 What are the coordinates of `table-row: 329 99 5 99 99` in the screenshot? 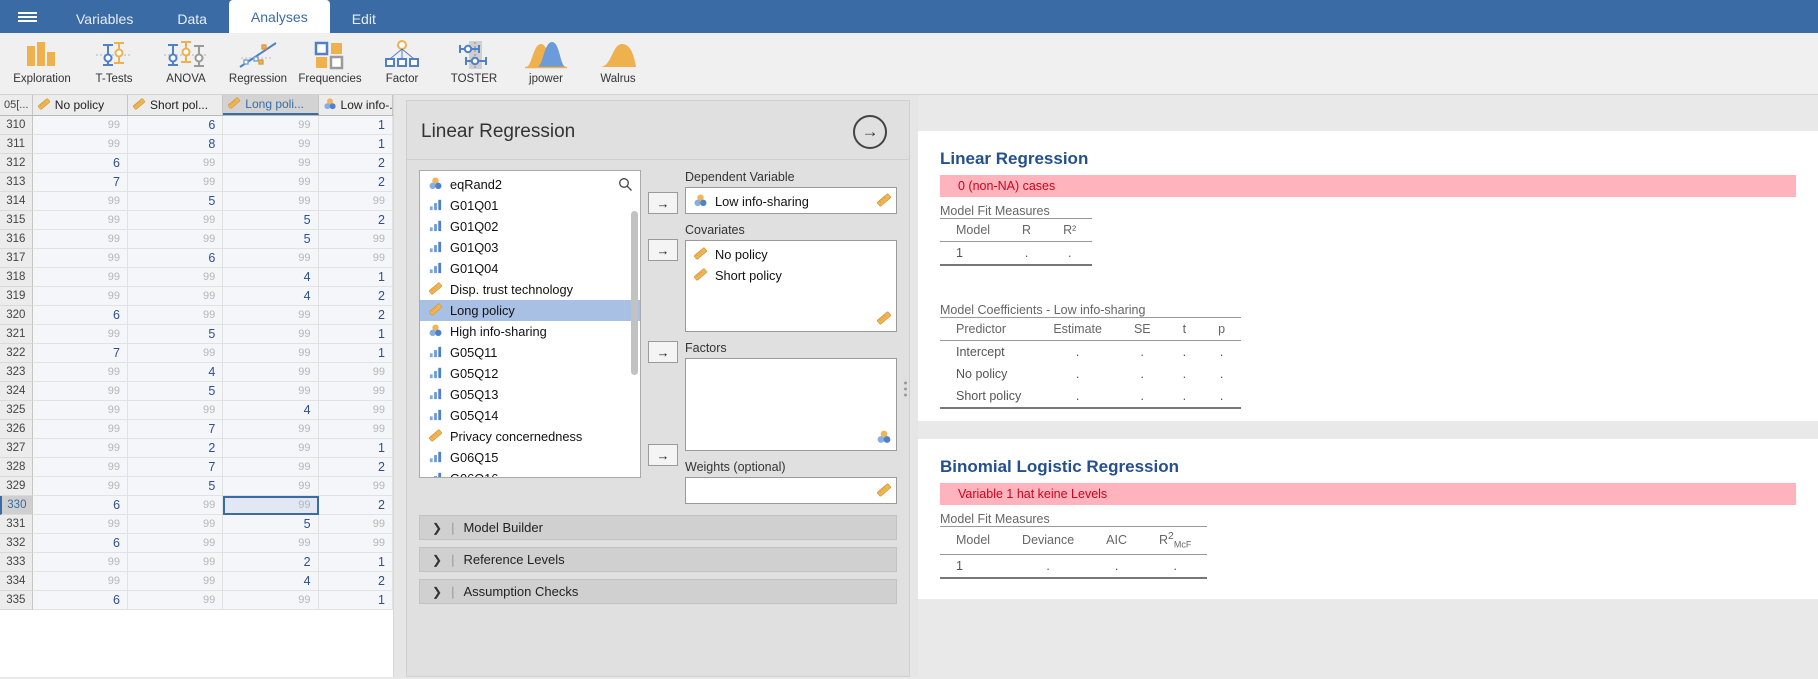 It's located at (196, 486).